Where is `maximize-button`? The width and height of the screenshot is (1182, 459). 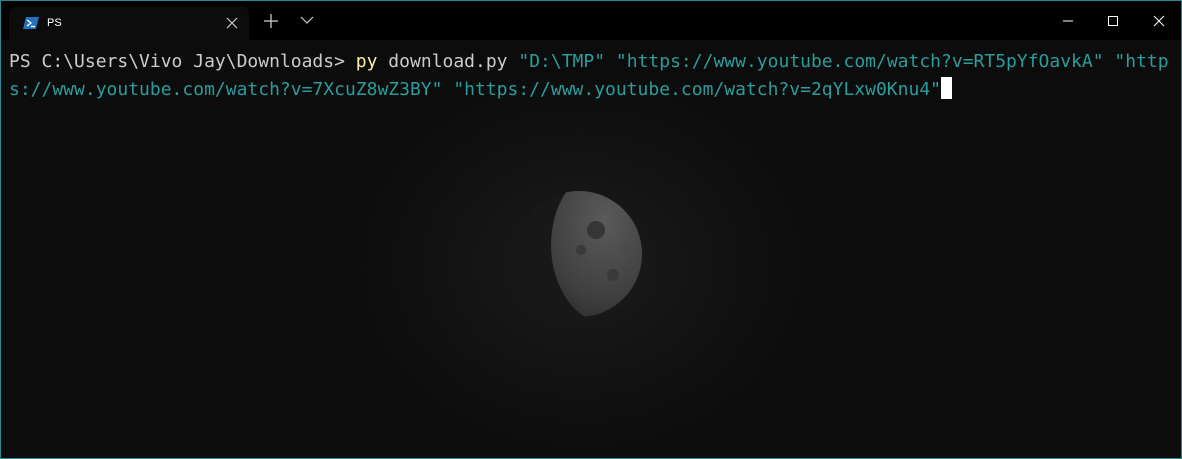
maximize-button is located at coordinates (1113, 20).